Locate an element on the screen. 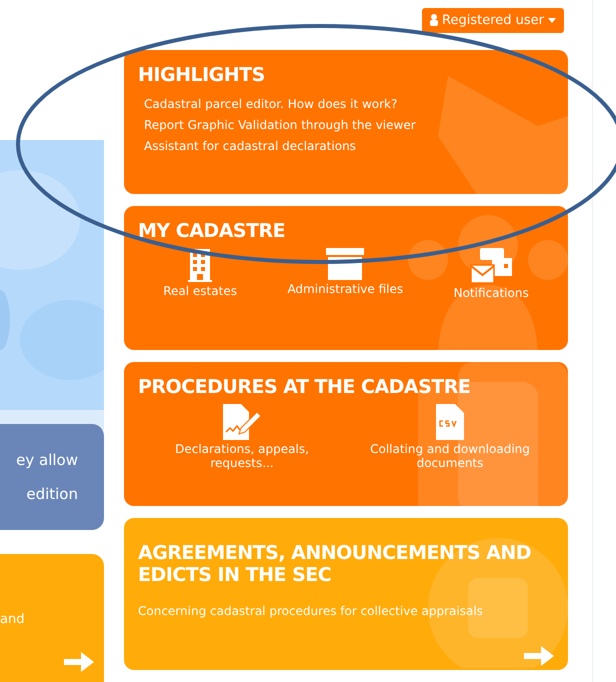 The width and height of the screenshot is (616, 682). info-card: ey allow edition is located at coordinates (52, 477).